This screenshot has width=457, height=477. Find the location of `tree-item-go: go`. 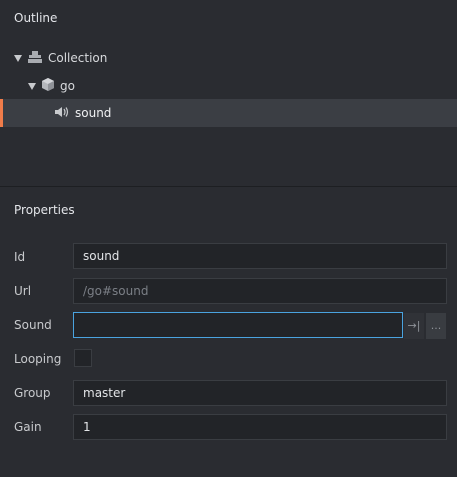

tree-item-go: go is located at coordinates (228, 86).